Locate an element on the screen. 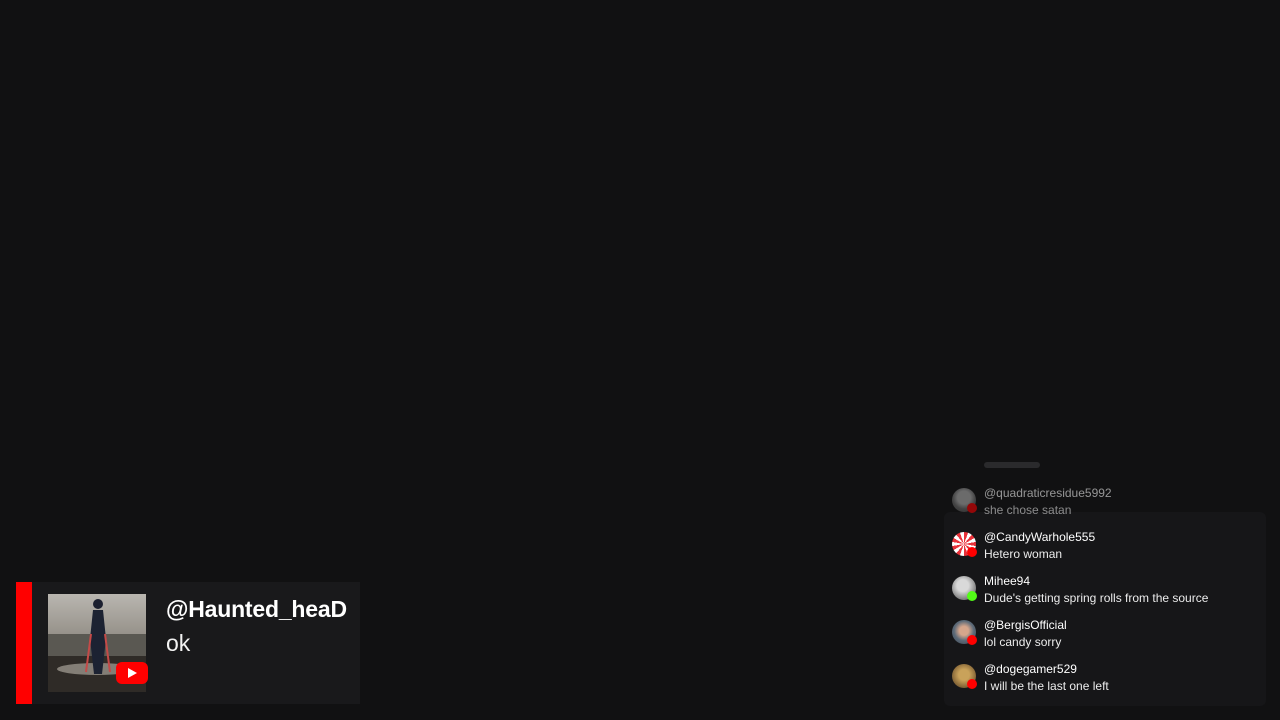 The image size is (1280, 720). featured-accent-bar is located at coordinates (24, 643).